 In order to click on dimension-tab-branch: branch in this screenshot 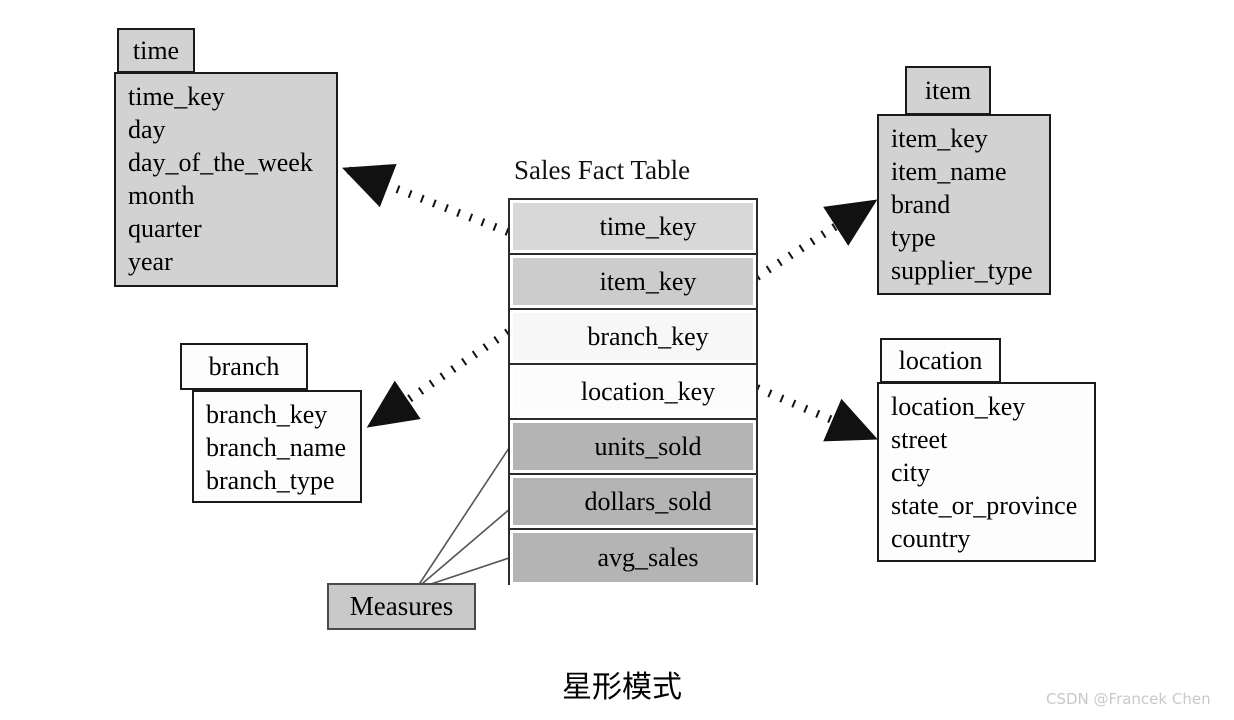, I will do `click(244, 366)`.